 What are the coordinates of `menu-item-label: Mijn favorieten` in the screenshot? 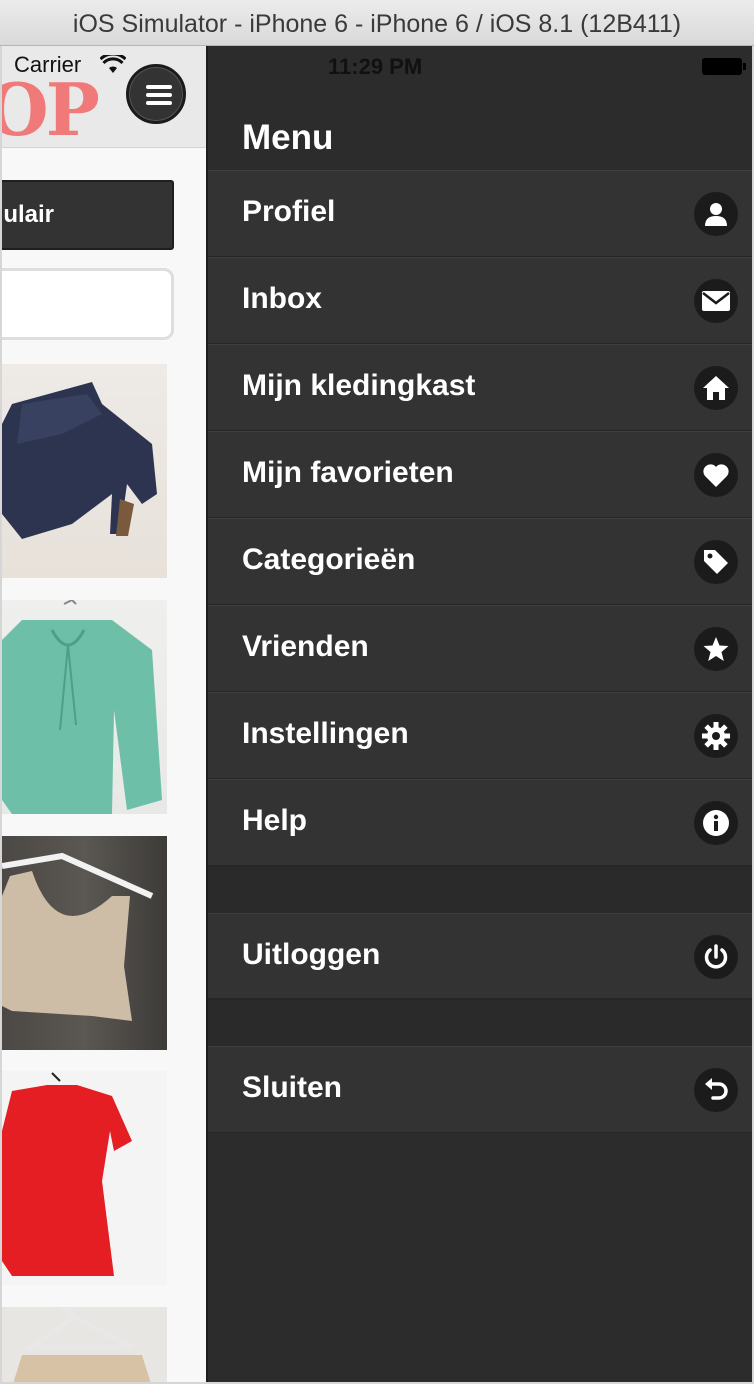 It's located at (348, 472).